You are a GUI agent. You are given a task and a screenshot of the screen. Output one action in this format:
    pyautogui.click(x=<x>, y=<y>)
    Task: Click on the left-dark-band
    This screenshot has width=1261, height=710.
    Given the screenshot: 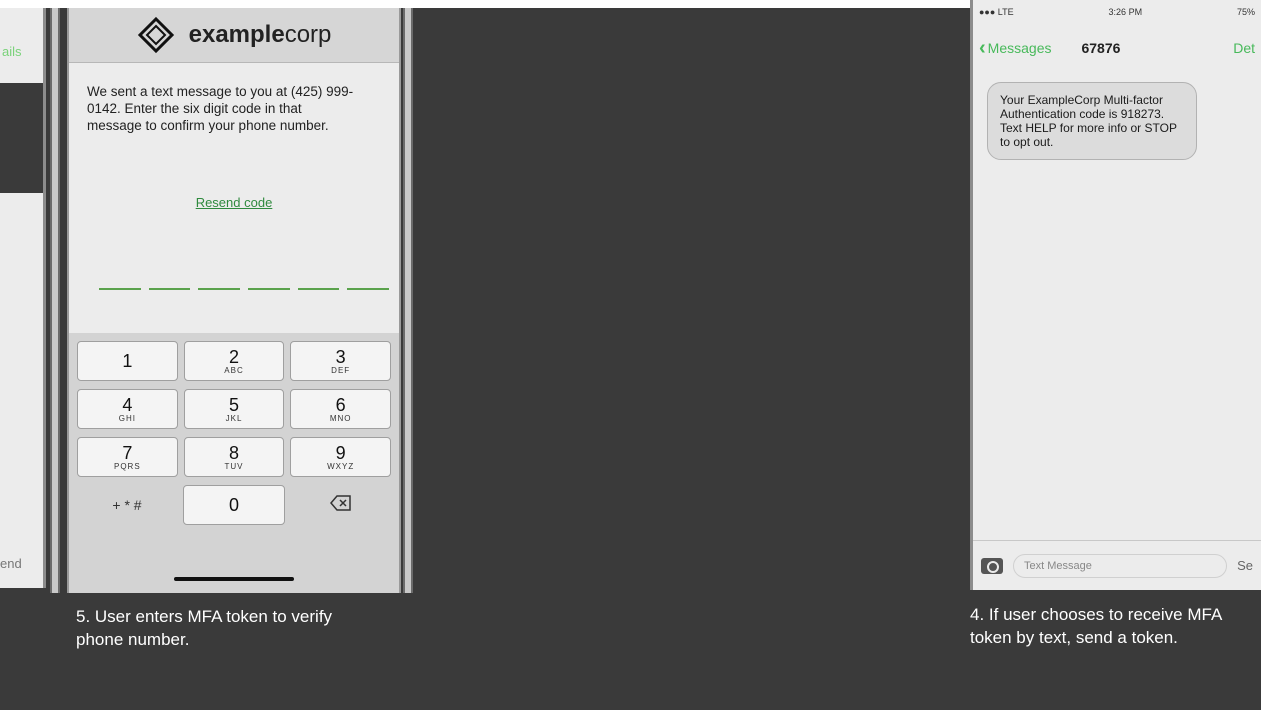 What is the action you would take?
    pyautogui.click(x=21, y=138)
    